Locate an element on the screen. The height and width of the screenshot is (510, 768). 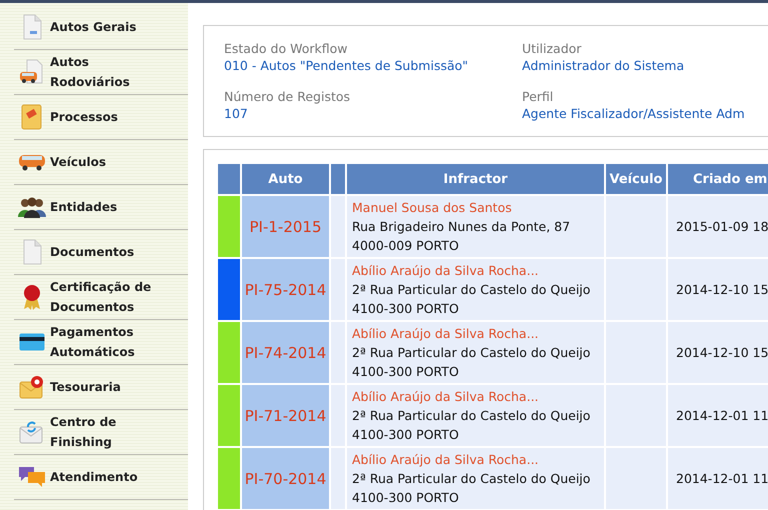
van-document-icon is located at coordinates (32, 72).